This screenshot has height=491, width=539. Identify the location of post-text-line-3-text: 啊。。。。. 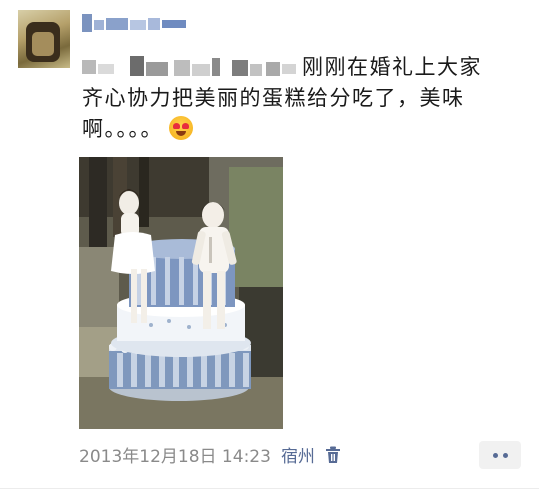
(122, 129).